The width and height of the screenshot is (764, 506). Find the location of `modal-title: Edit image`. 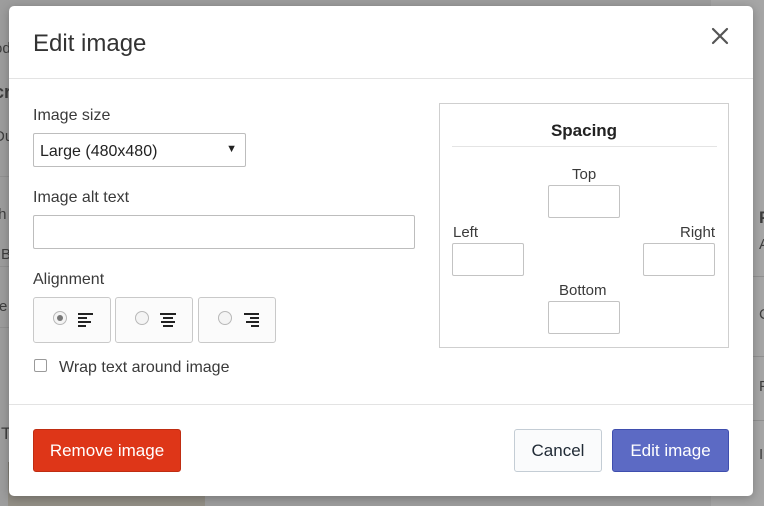

modal-title: Edit image is located at coordinates (90, 43).